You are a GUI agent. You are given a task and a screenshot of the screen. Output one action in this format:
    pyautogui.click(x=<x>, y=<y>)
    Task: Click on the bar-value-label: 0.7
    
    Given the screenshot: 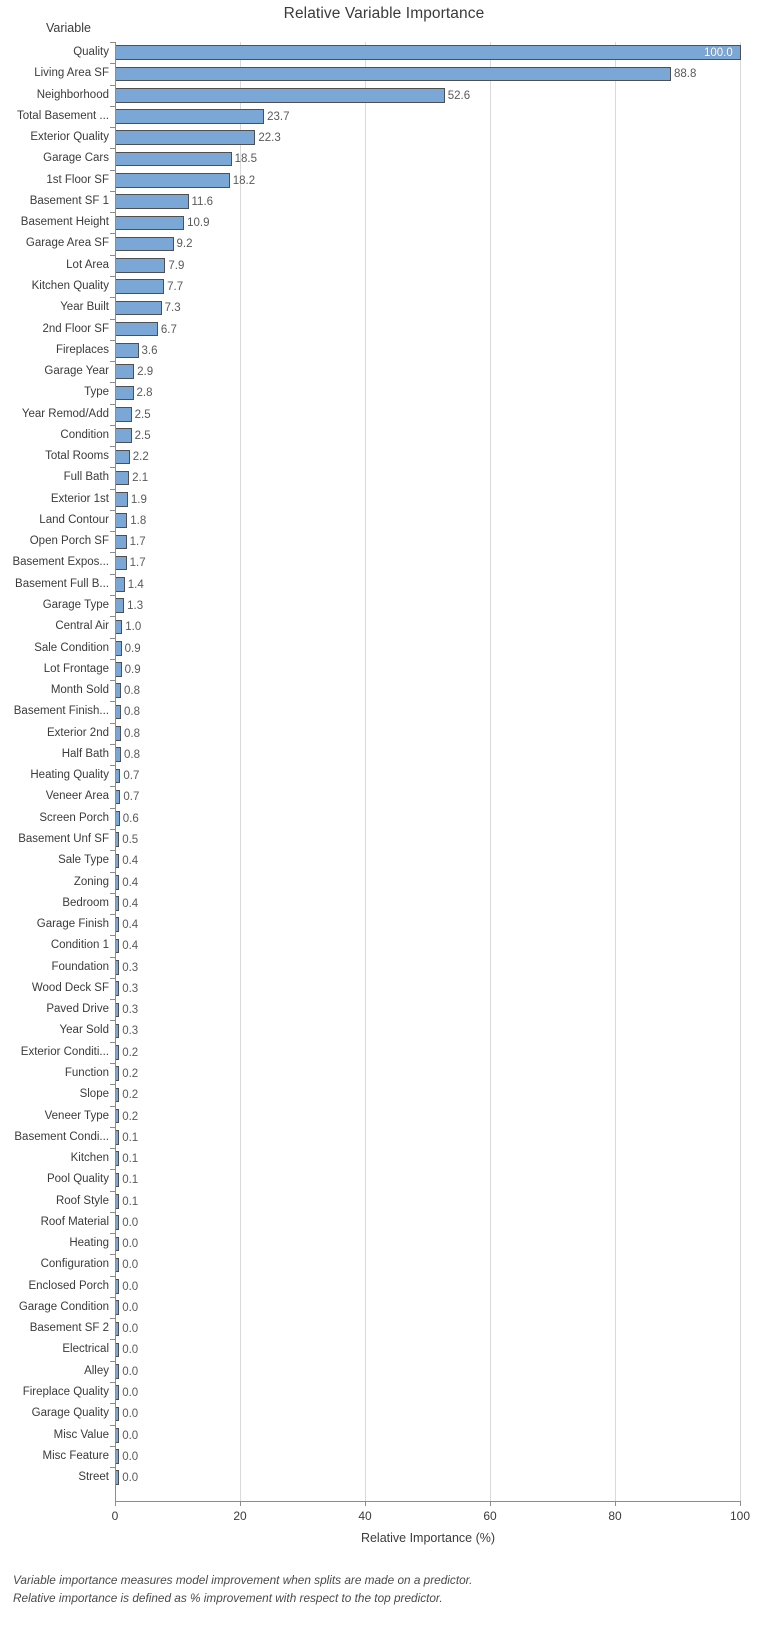 What is the action you would take?
    pyautogui.click(x=131, y=776)
    